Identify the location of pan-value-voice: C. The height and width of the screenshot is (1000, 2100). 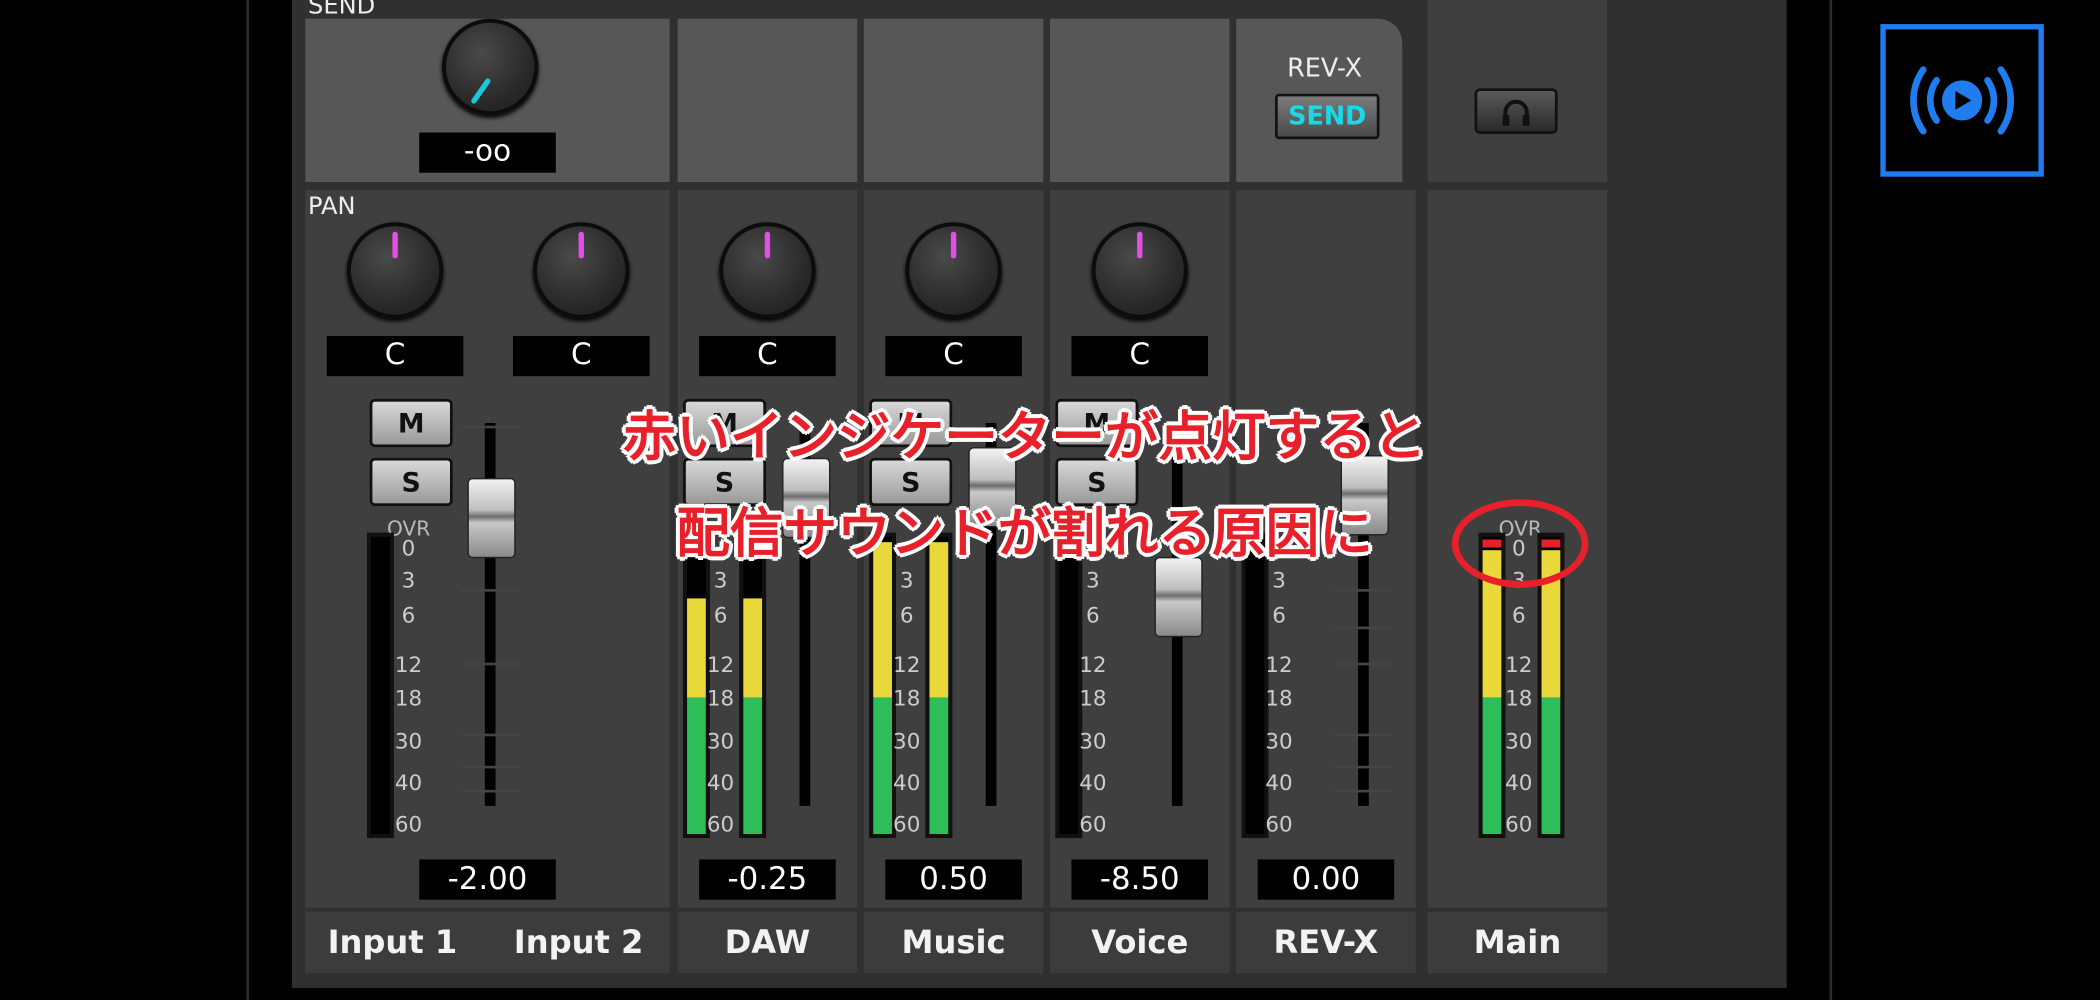
(1140, 356).